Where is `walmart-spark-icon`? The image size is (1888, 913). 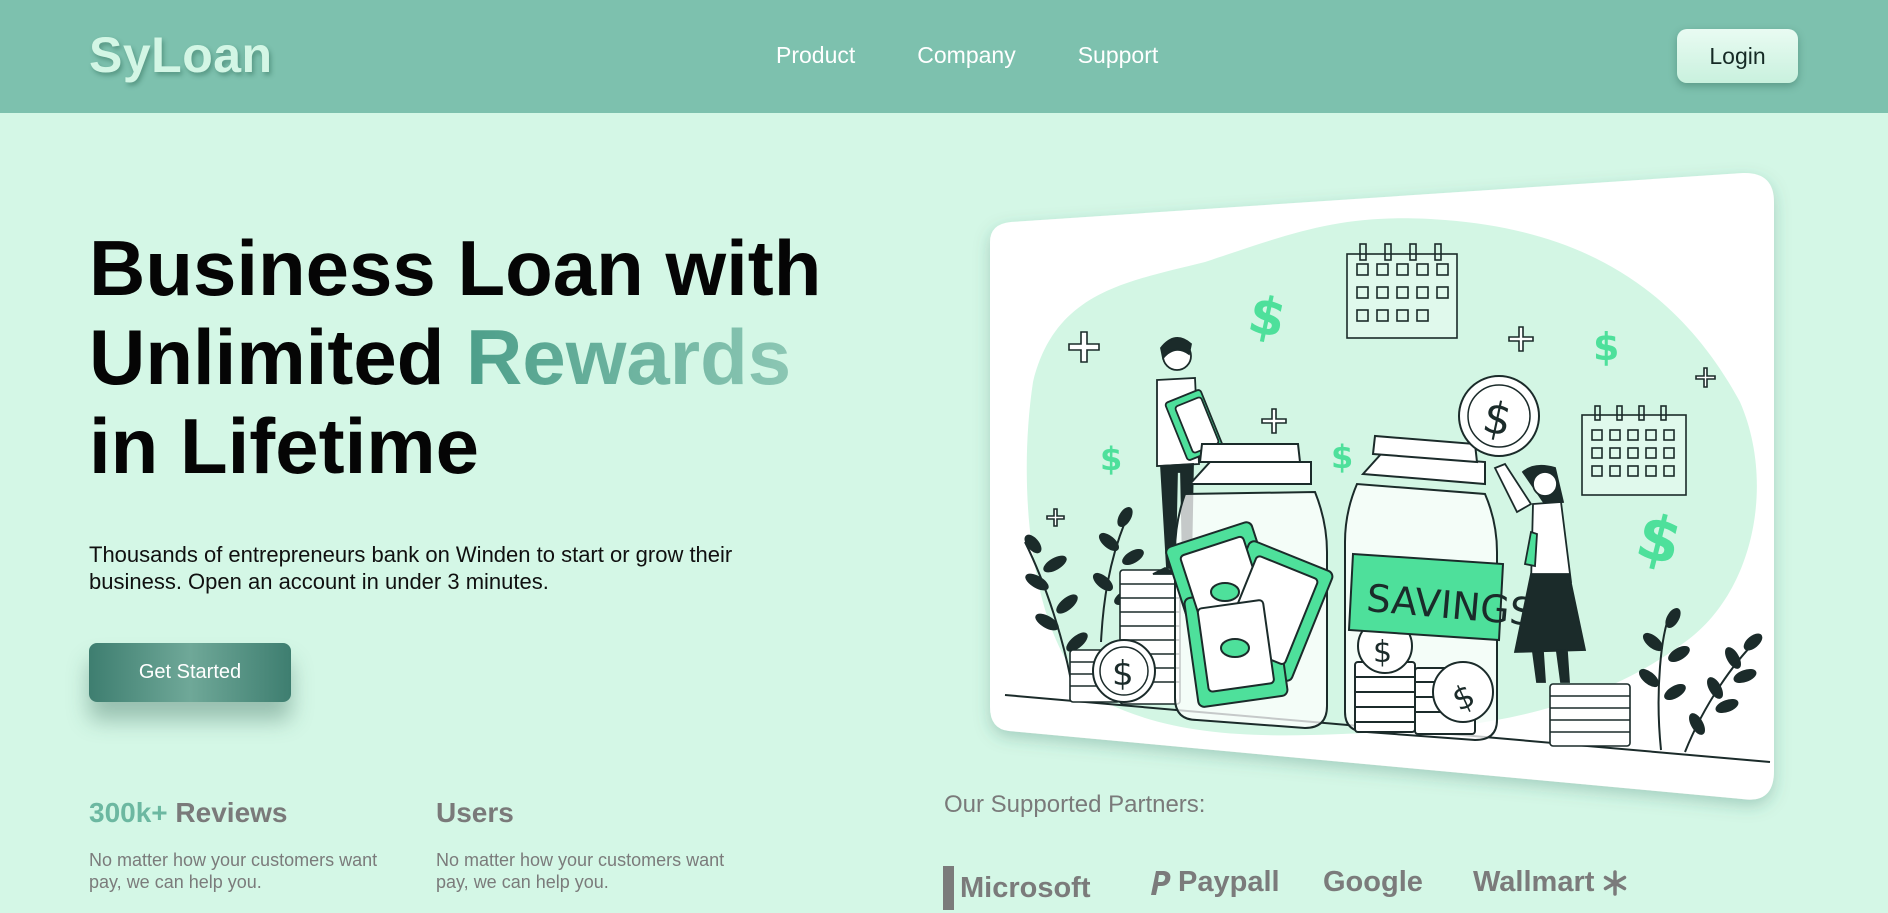 walmart-spark-icon is located at coordinates (1615, 882).